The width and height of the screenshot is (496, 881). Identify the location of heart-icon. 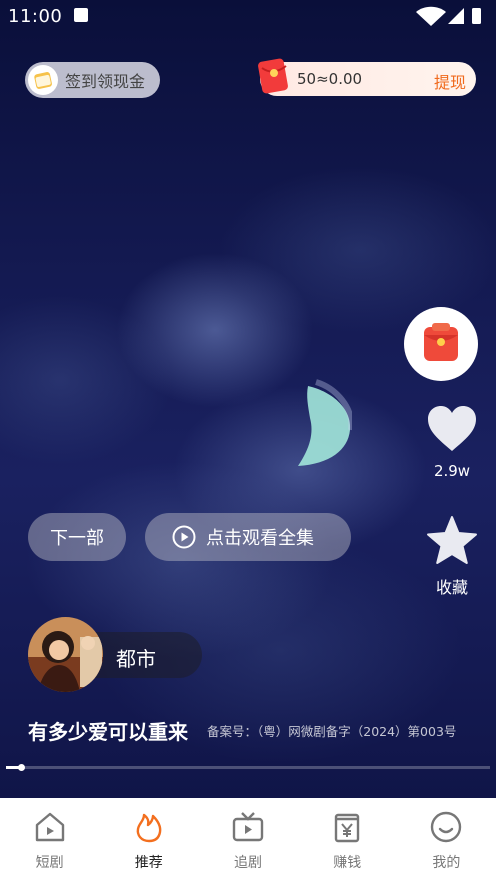
(452, 428).